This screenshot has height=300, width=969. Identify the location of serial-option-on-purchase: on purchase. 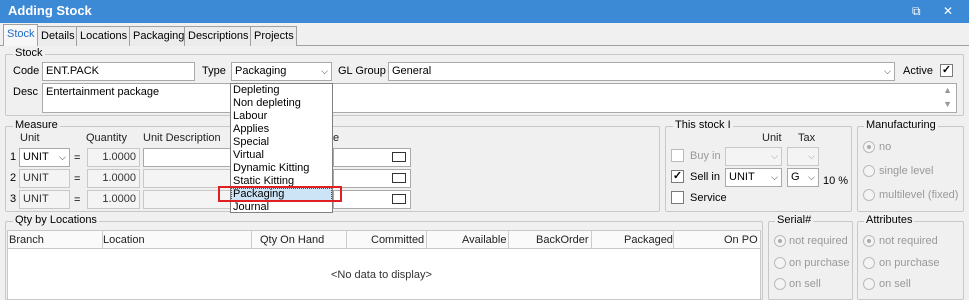
(819, 263).